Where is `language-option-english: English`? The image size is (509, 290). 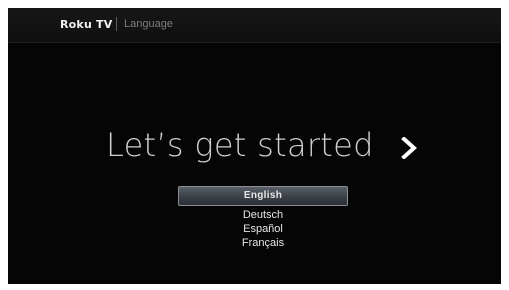
language-option-english: English is located at coordinates (263, 196).